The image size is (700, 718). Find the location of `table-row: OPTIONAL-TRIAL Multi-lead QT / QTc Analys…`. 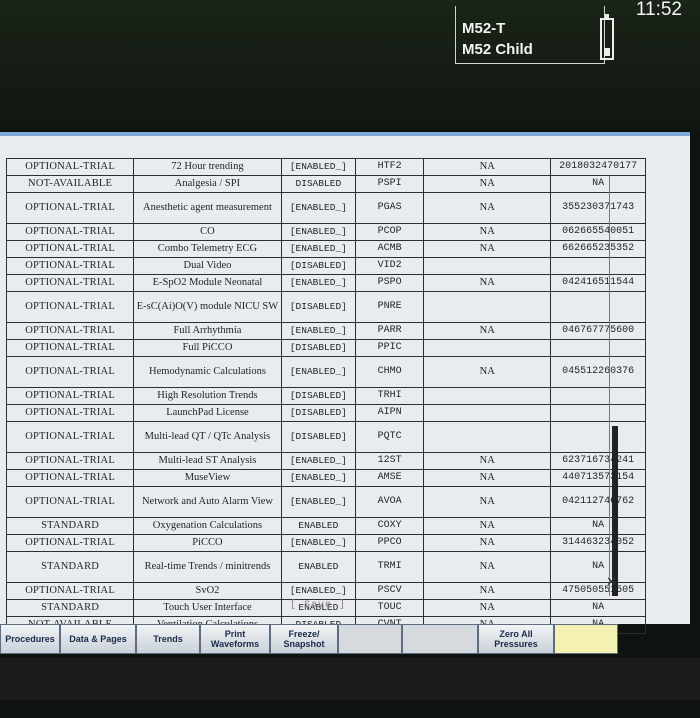

table-row: OPTIONAL-TRIAL Multi-lead QT / QTc Analys… is located at coordinates (325, 437).